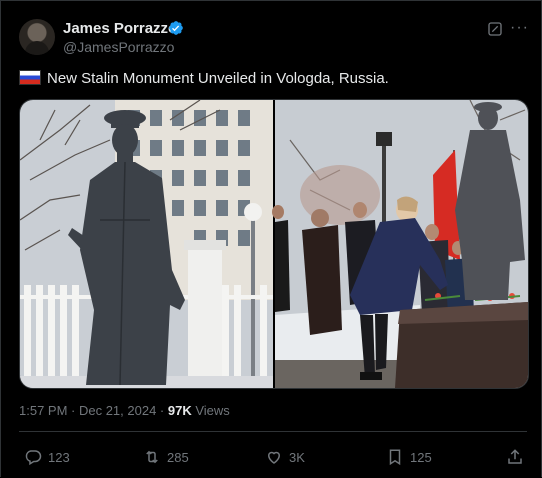 This screenshot has height=478, width=542. I want to click on like-count: 3K, so click(297, 457).